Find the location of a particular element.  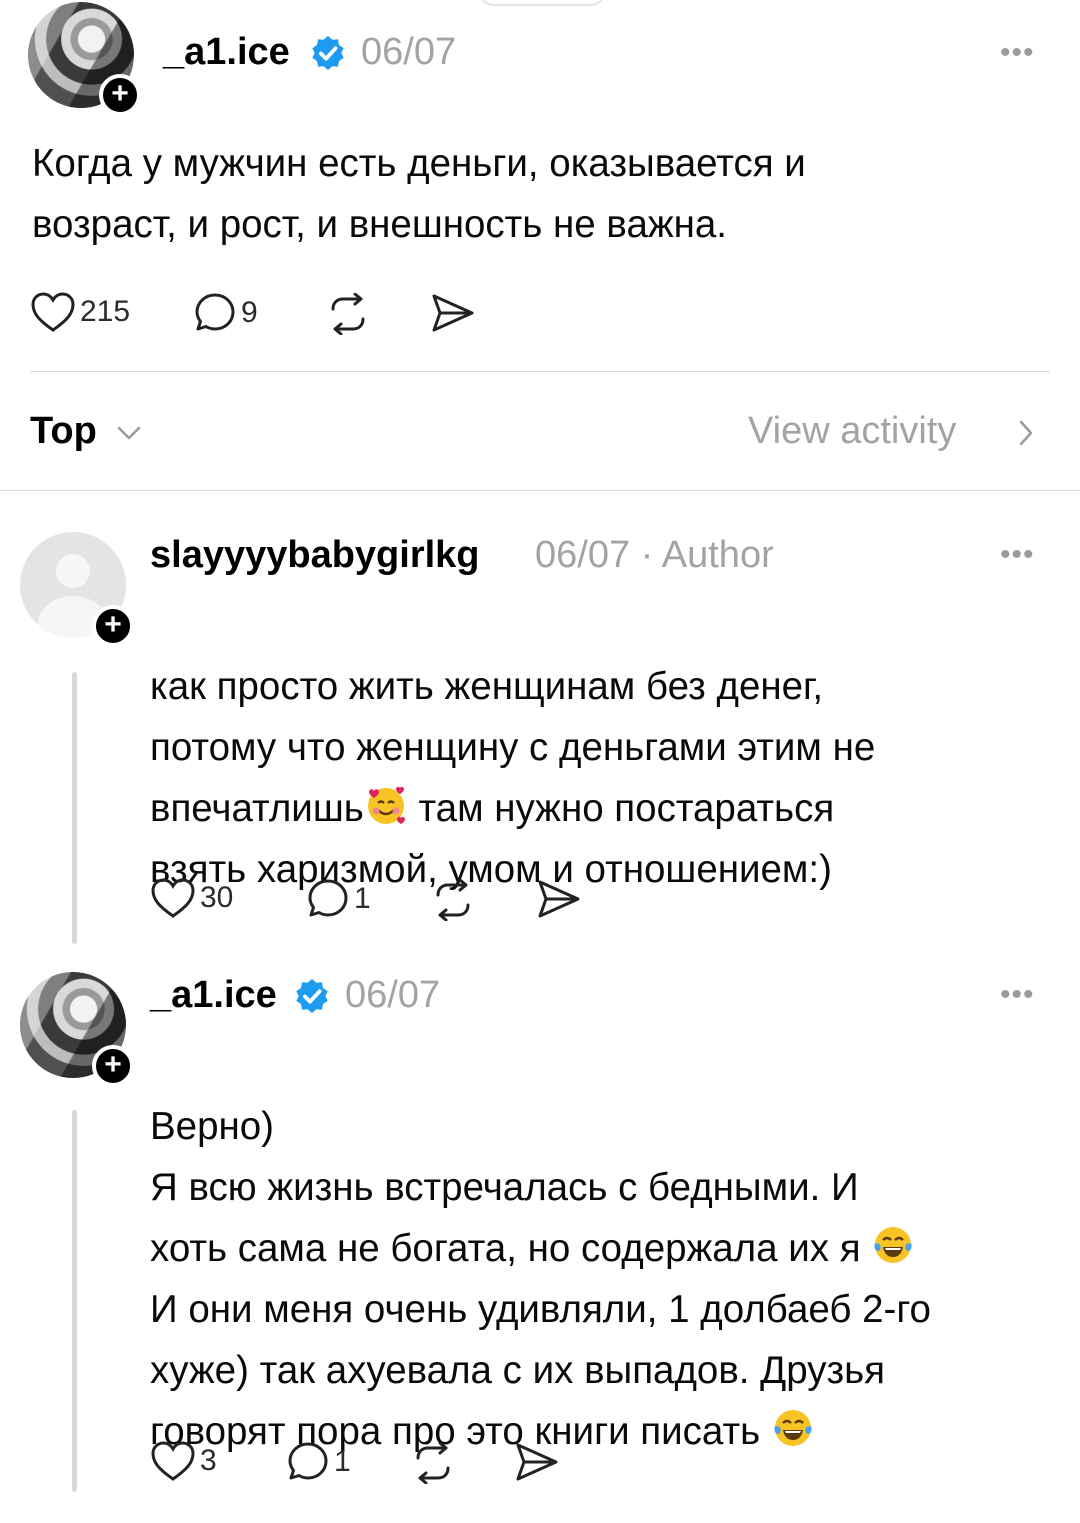

author-tag: · Author is located at coordinates (707, 555).